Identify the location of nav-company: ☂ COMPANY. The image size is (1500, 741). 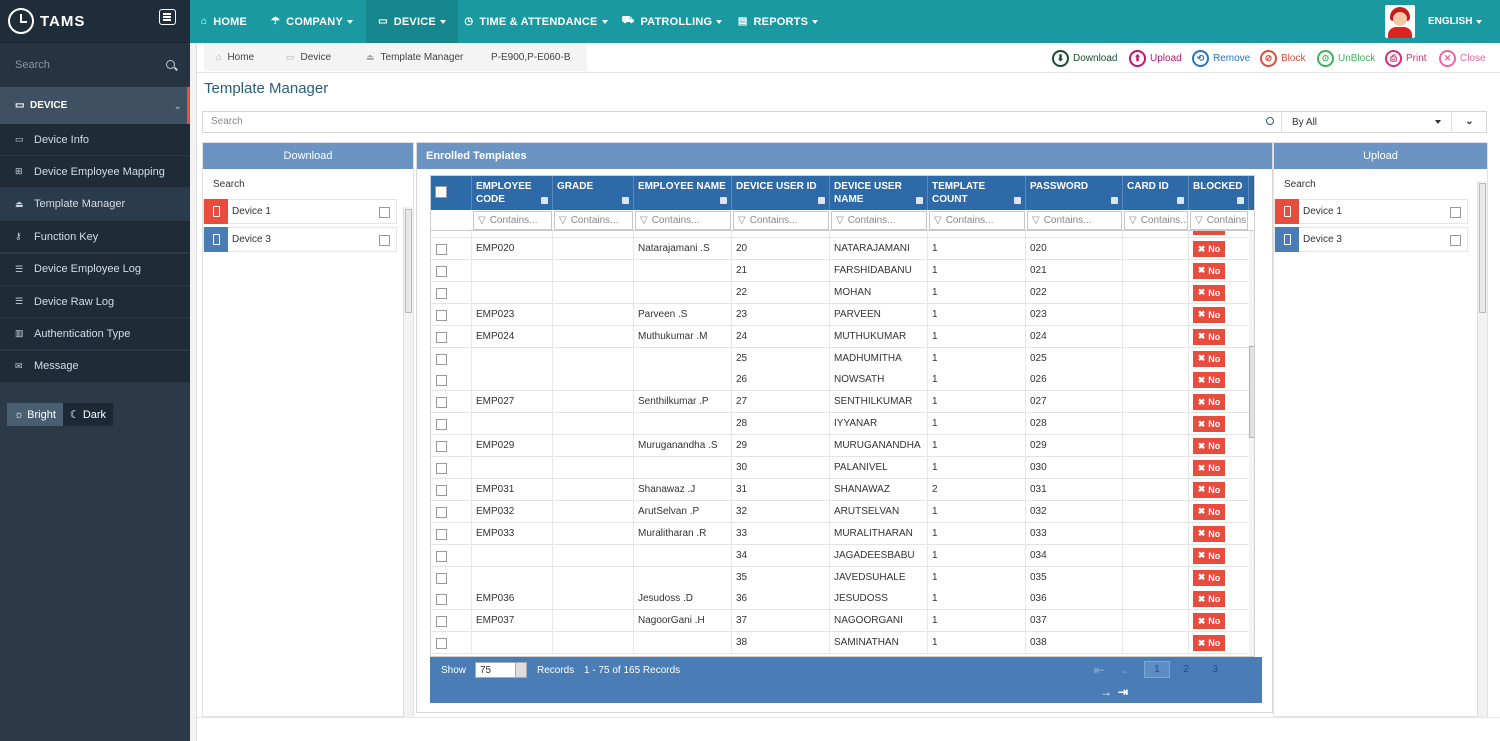
(312, 21).